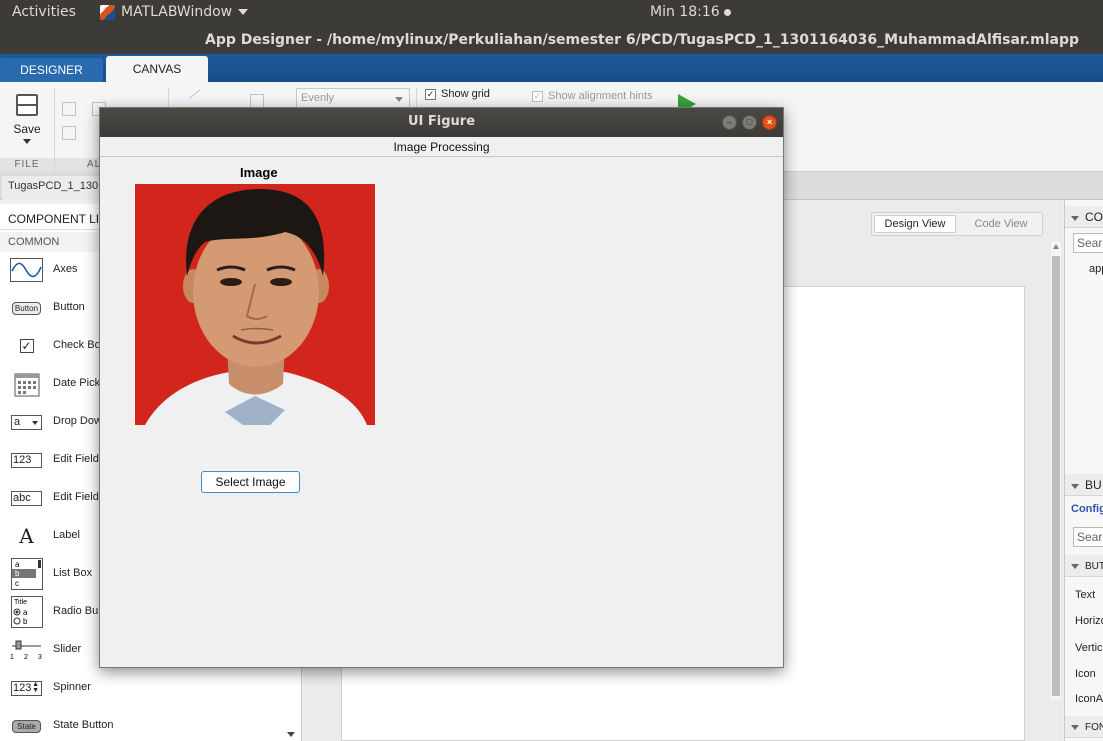  I want to click on code-view-button: Code View, so click(1001, 224).